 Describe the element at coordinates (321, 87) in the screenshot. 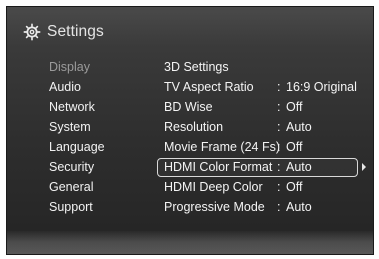

I see `option-value: 16:9 Original` at that location.